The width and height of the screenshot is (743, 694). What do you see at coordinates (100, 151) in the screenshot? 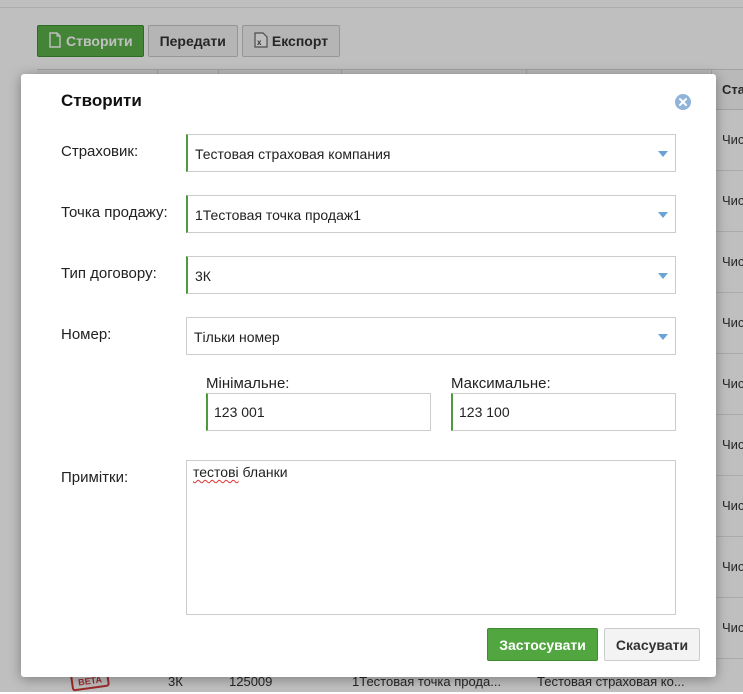
I see `insurer-label: Страховик:` at bounding box center [100, 151].